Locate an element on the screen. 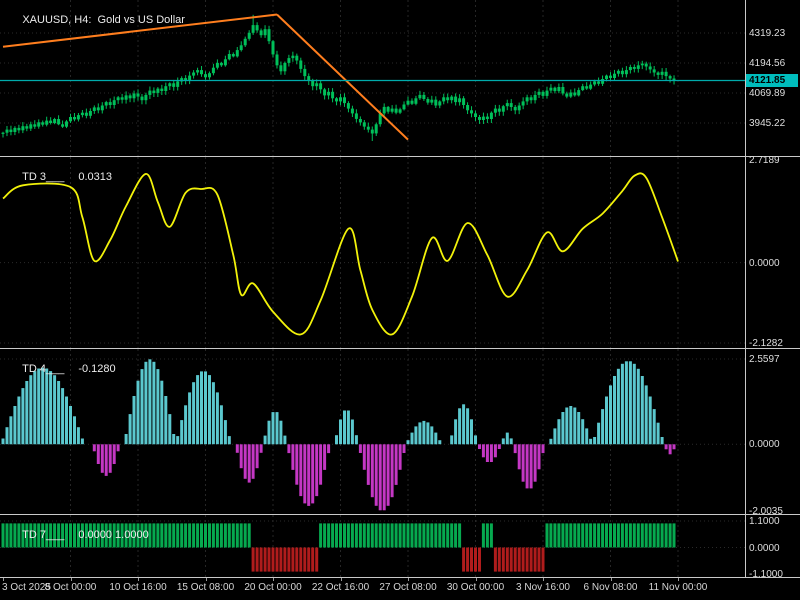  td4-label: TD 4___ -0.1280 is located at coordinates (60, 369).